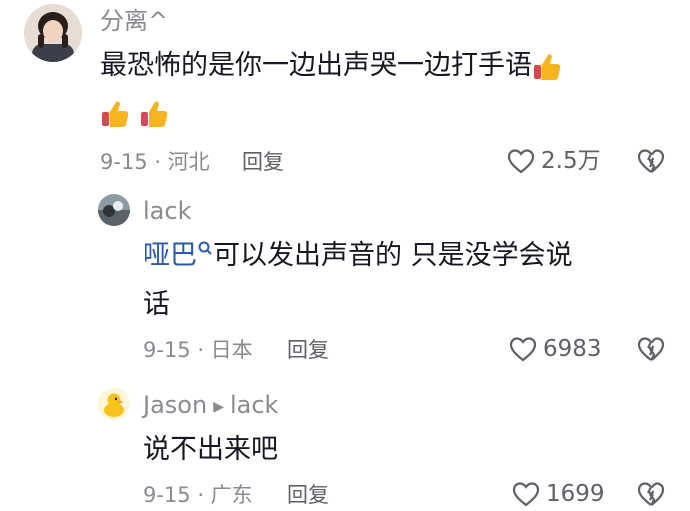 The image size is (690, 511). I want to click on girl-photo-avatar-icon, so click(53, 33).